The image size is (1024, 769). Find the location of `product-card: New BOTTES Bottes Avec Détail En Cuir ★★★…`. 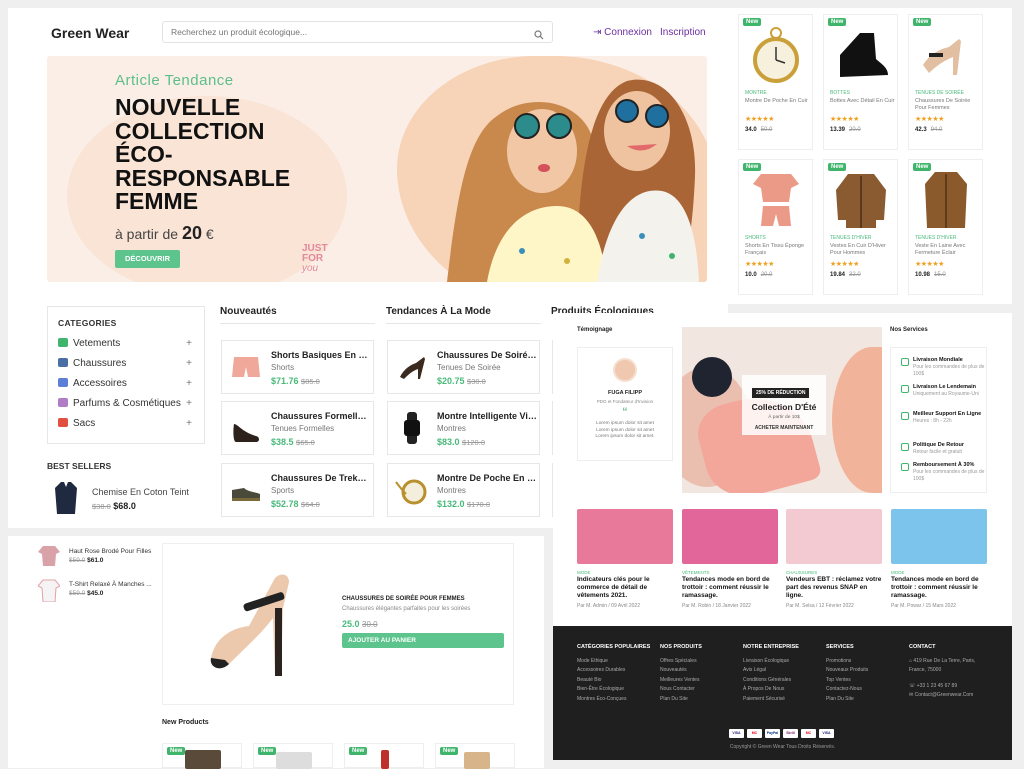

product-card: New BOTTES Bottes Avec Détail En Cuir ★★★… is located at coordinates (860, 82).